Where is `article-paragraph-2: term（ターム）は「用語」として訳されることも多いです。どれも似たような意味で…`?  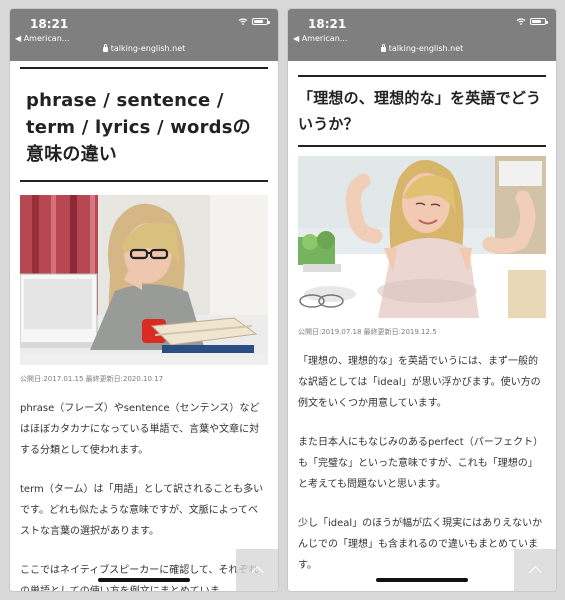 article-paragraph-2: term（ターム）は「用語」として訳されることも多いです。どれも似たような意味で… is located at coordinates (142, 510).